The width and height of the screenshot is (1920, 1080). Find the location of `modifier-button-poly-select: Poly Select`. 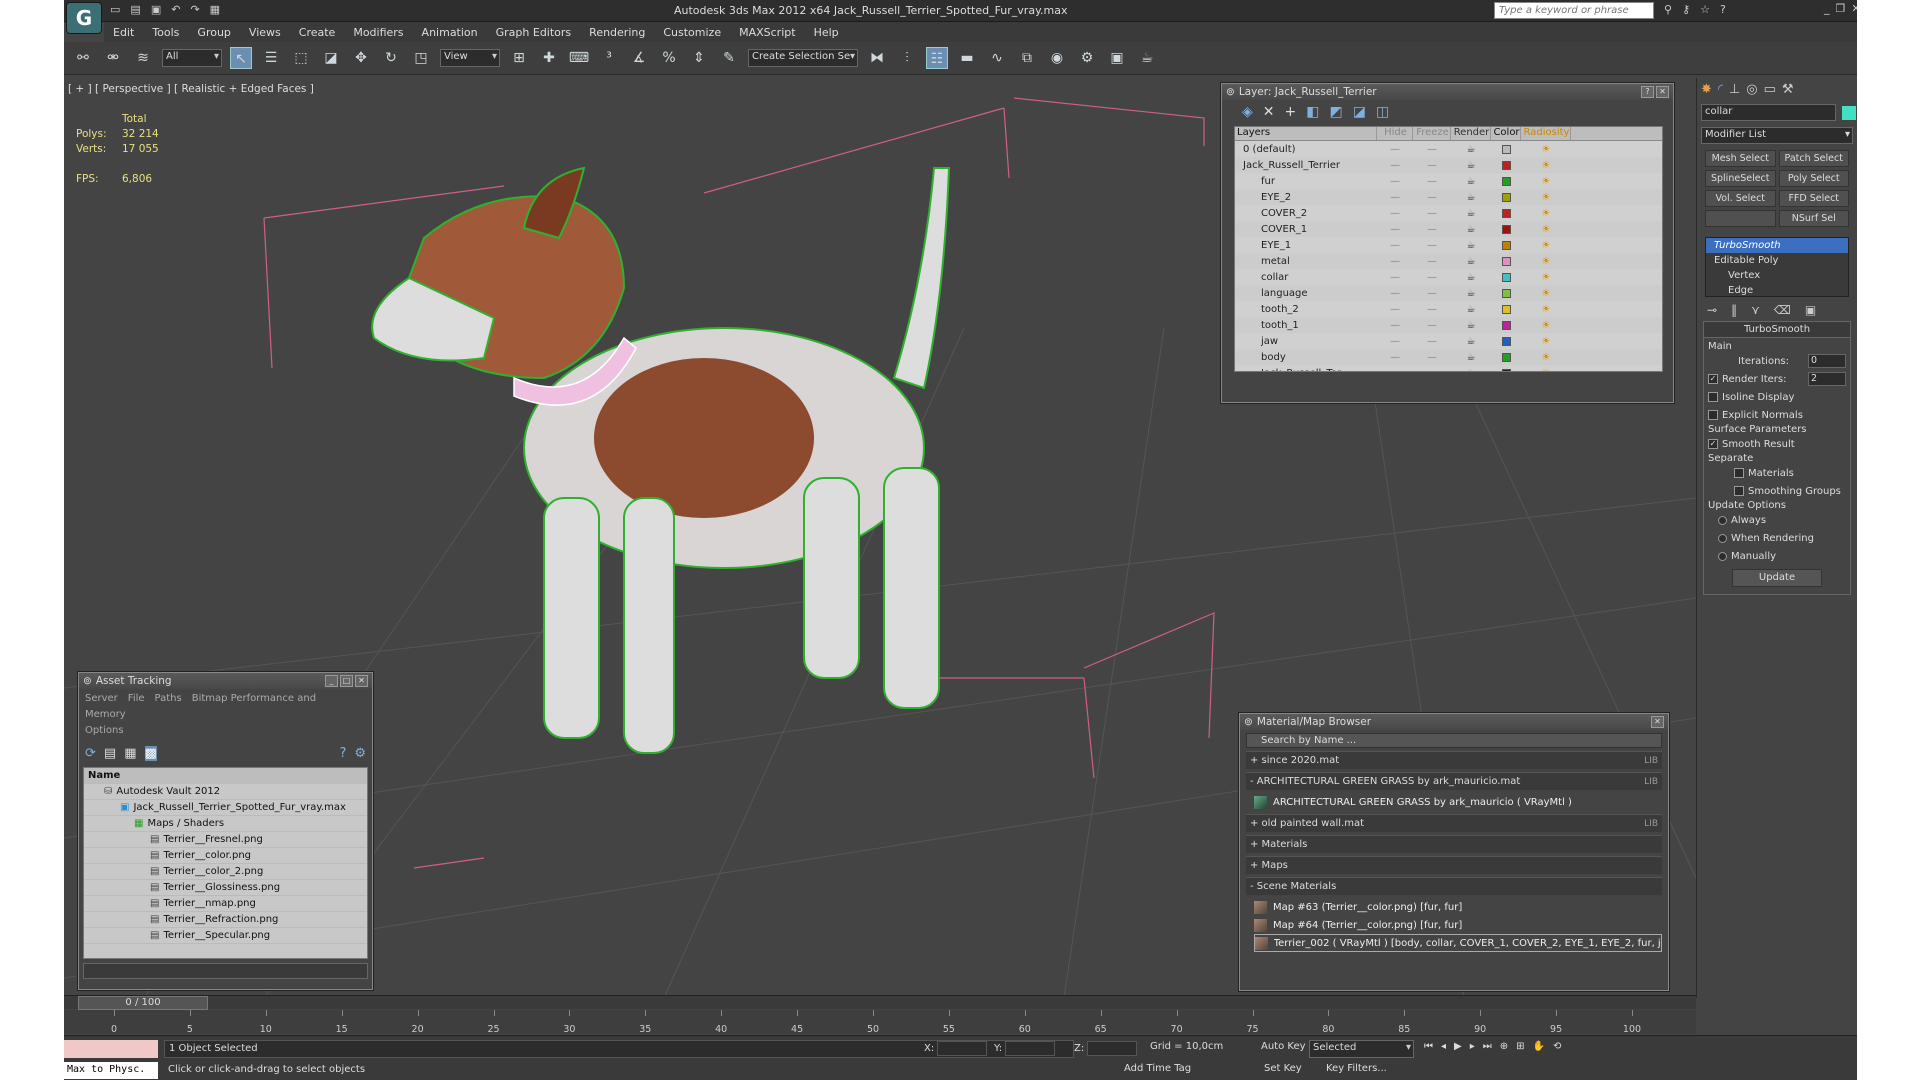

modifier-button-poly-select: Poly Select is located at coordinates (1813, 178).